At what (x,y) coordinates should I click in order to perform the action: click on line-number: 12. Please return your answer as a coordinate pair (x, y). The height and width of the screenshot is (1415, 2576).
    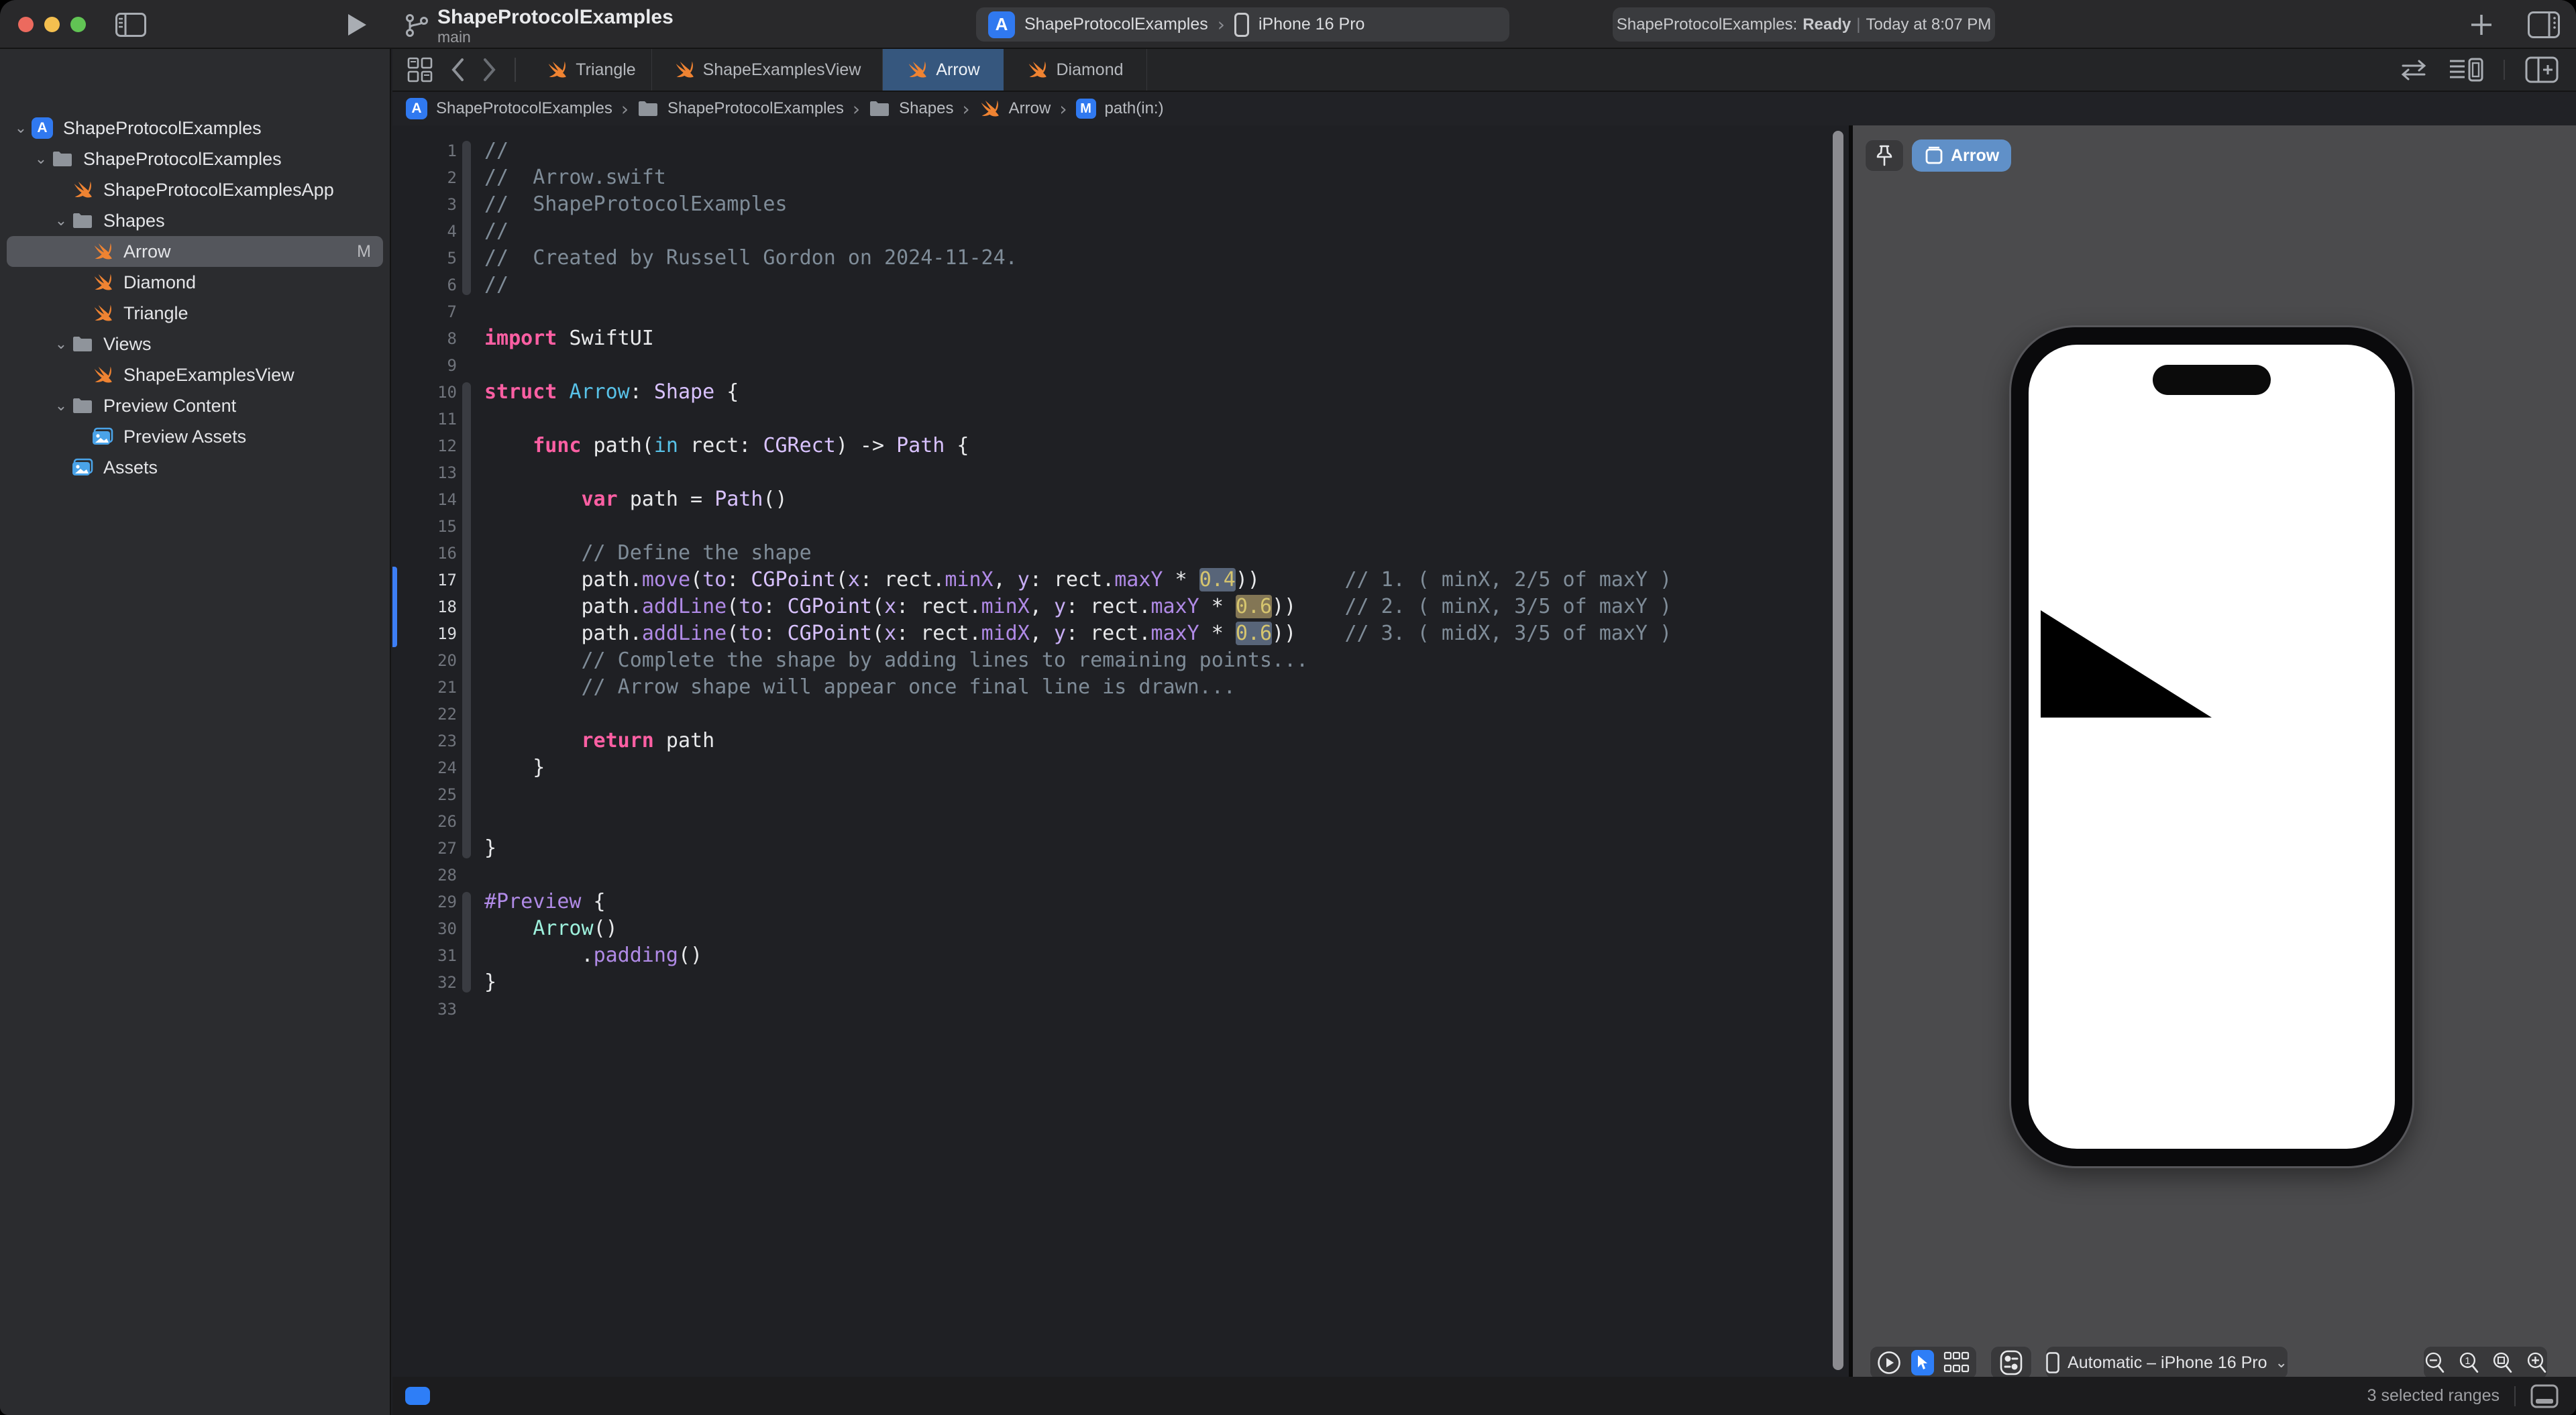
    Looking at the image, I should click on (424, 446).